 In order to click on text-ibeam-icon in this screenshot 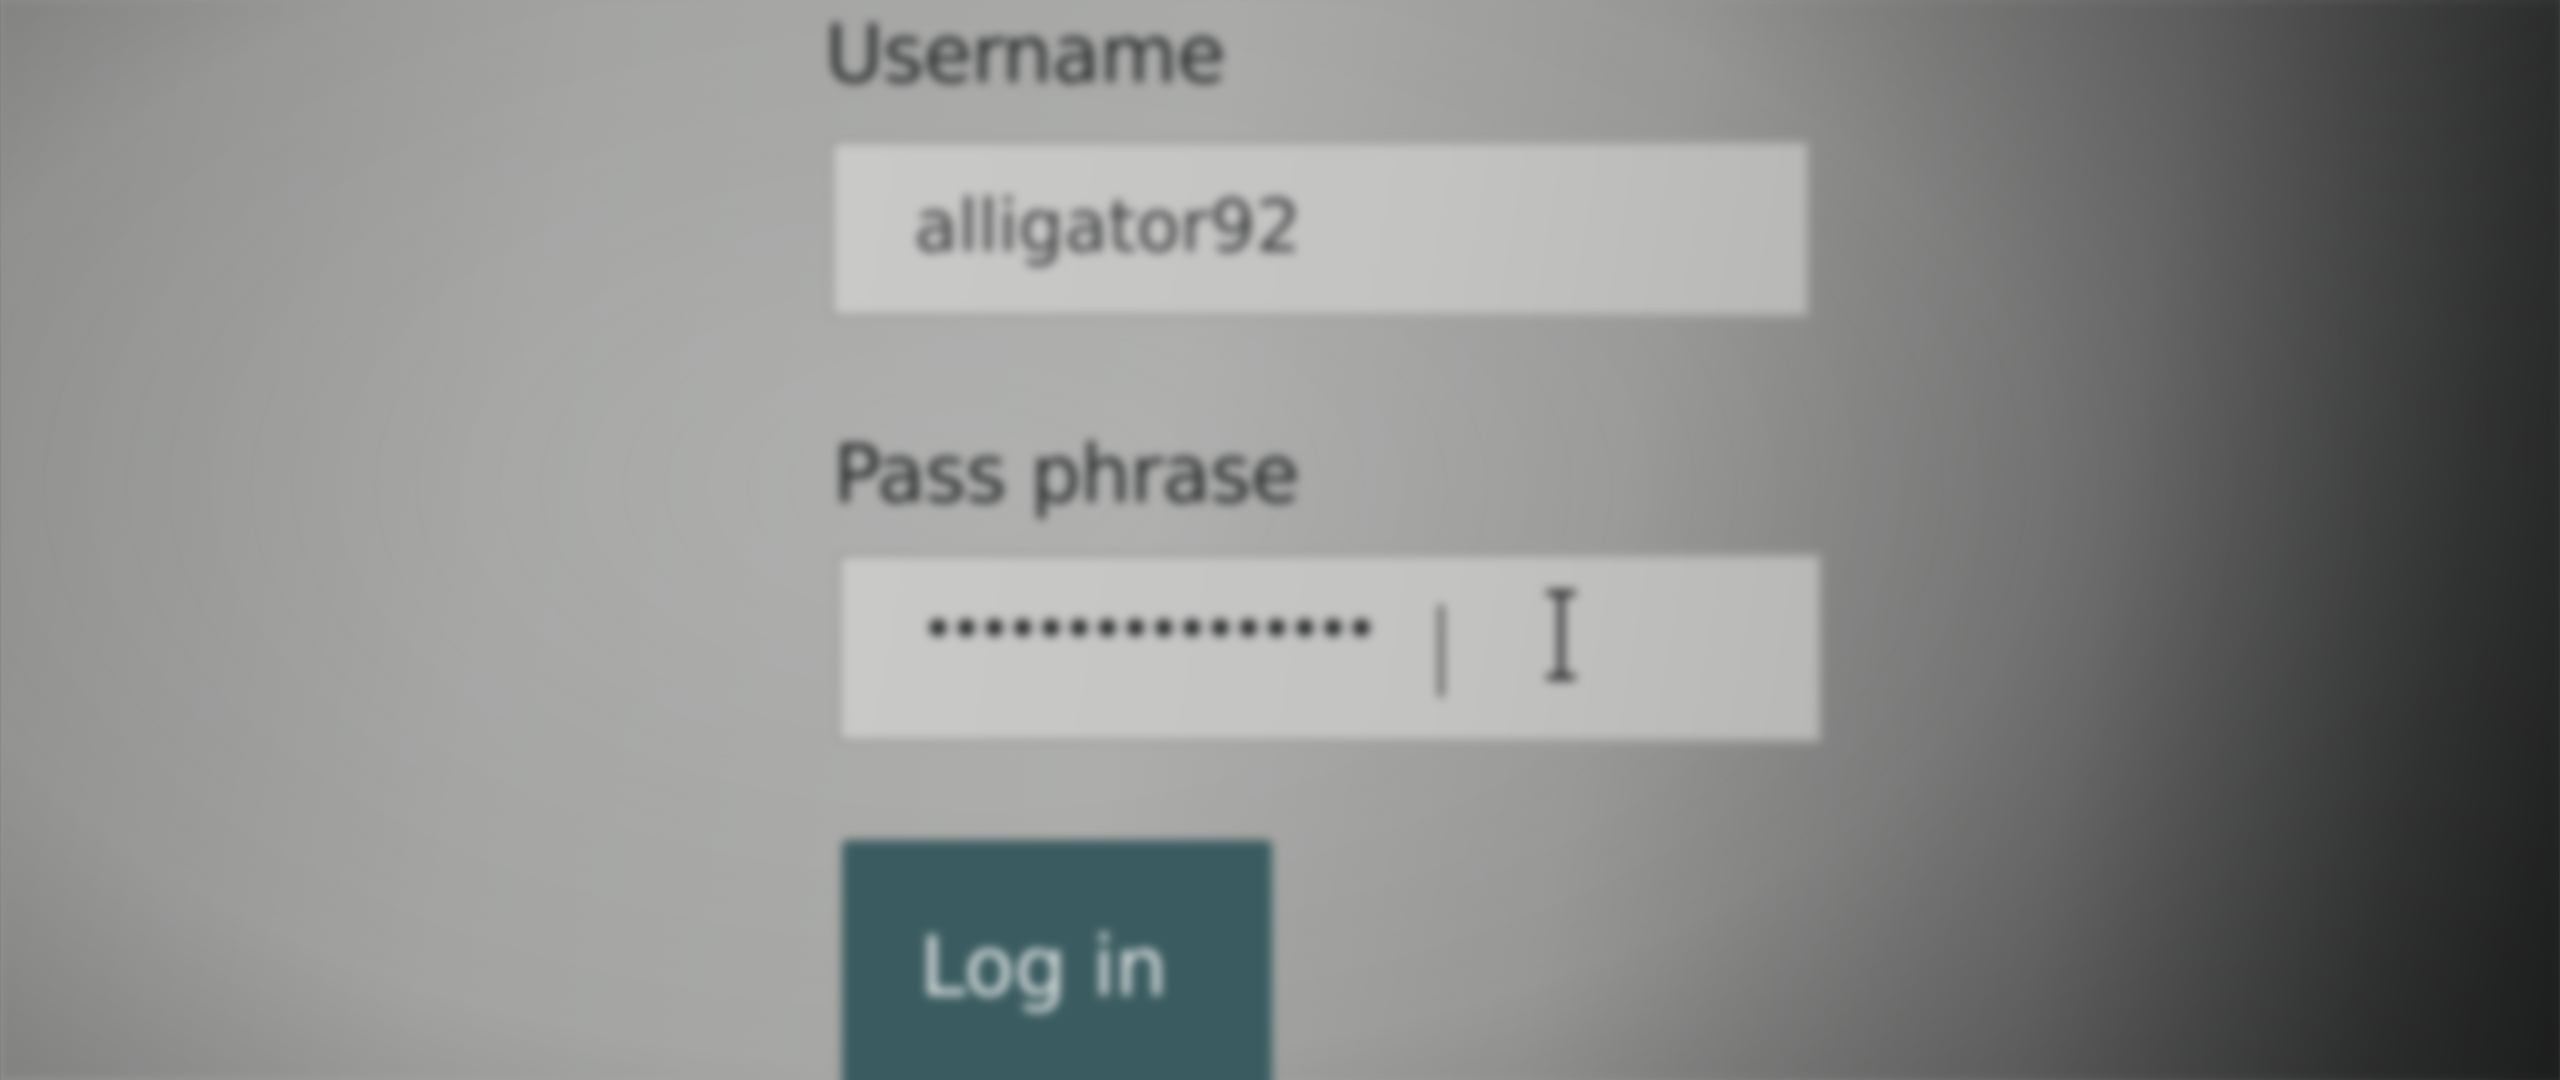, I will do `click(1561, 635)`.